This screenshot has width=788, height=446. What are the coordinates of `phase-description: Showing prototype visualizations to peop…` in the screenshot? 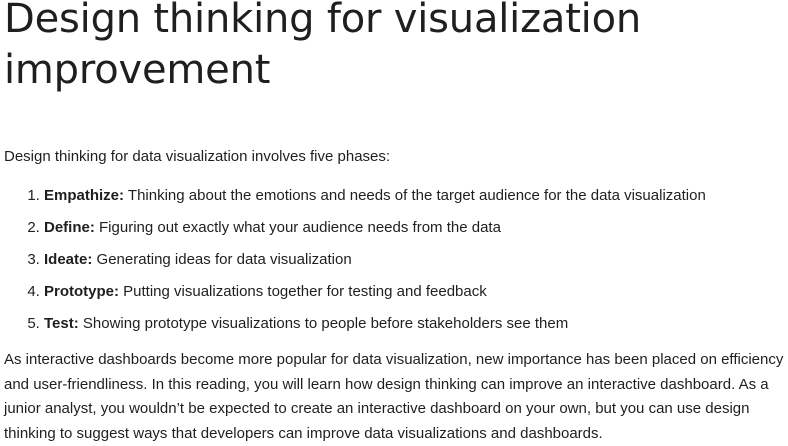 It's located at (325, 323).